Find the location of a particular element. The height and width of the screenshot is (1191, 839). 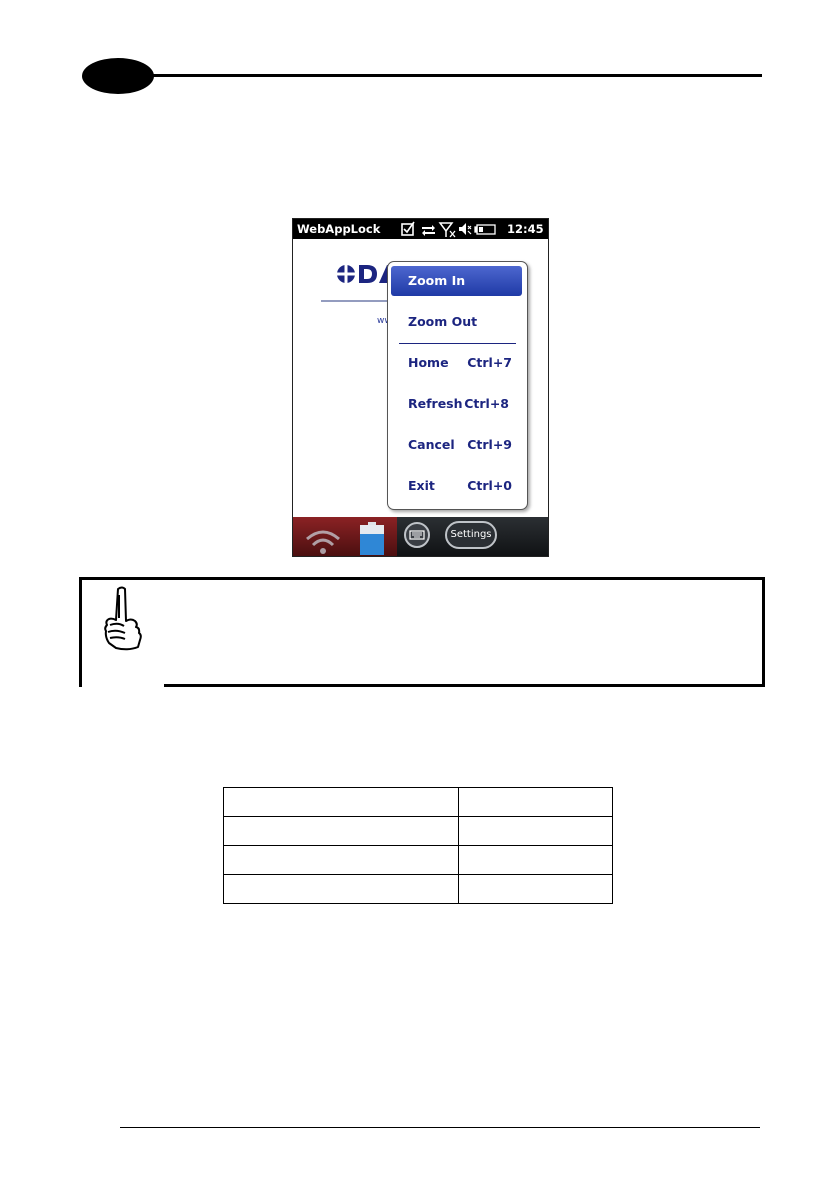

chapter-tab is located at coordinates (118, 76).